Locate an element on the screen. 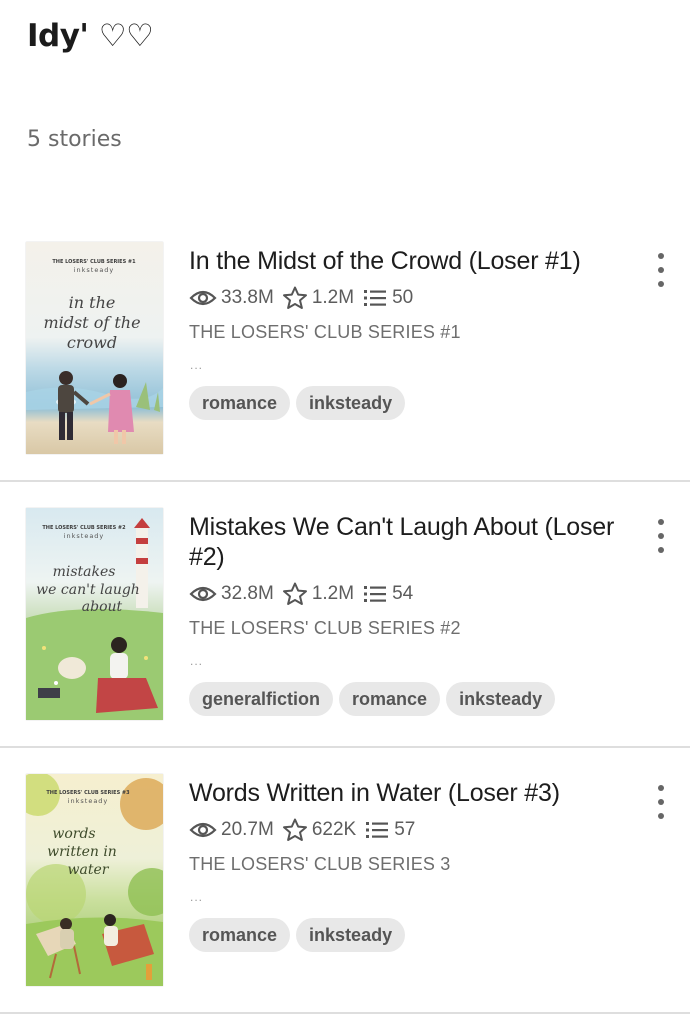 This screenshot has width=690, height=1024. cover-script-line: water is located at coordinates (89, 870).